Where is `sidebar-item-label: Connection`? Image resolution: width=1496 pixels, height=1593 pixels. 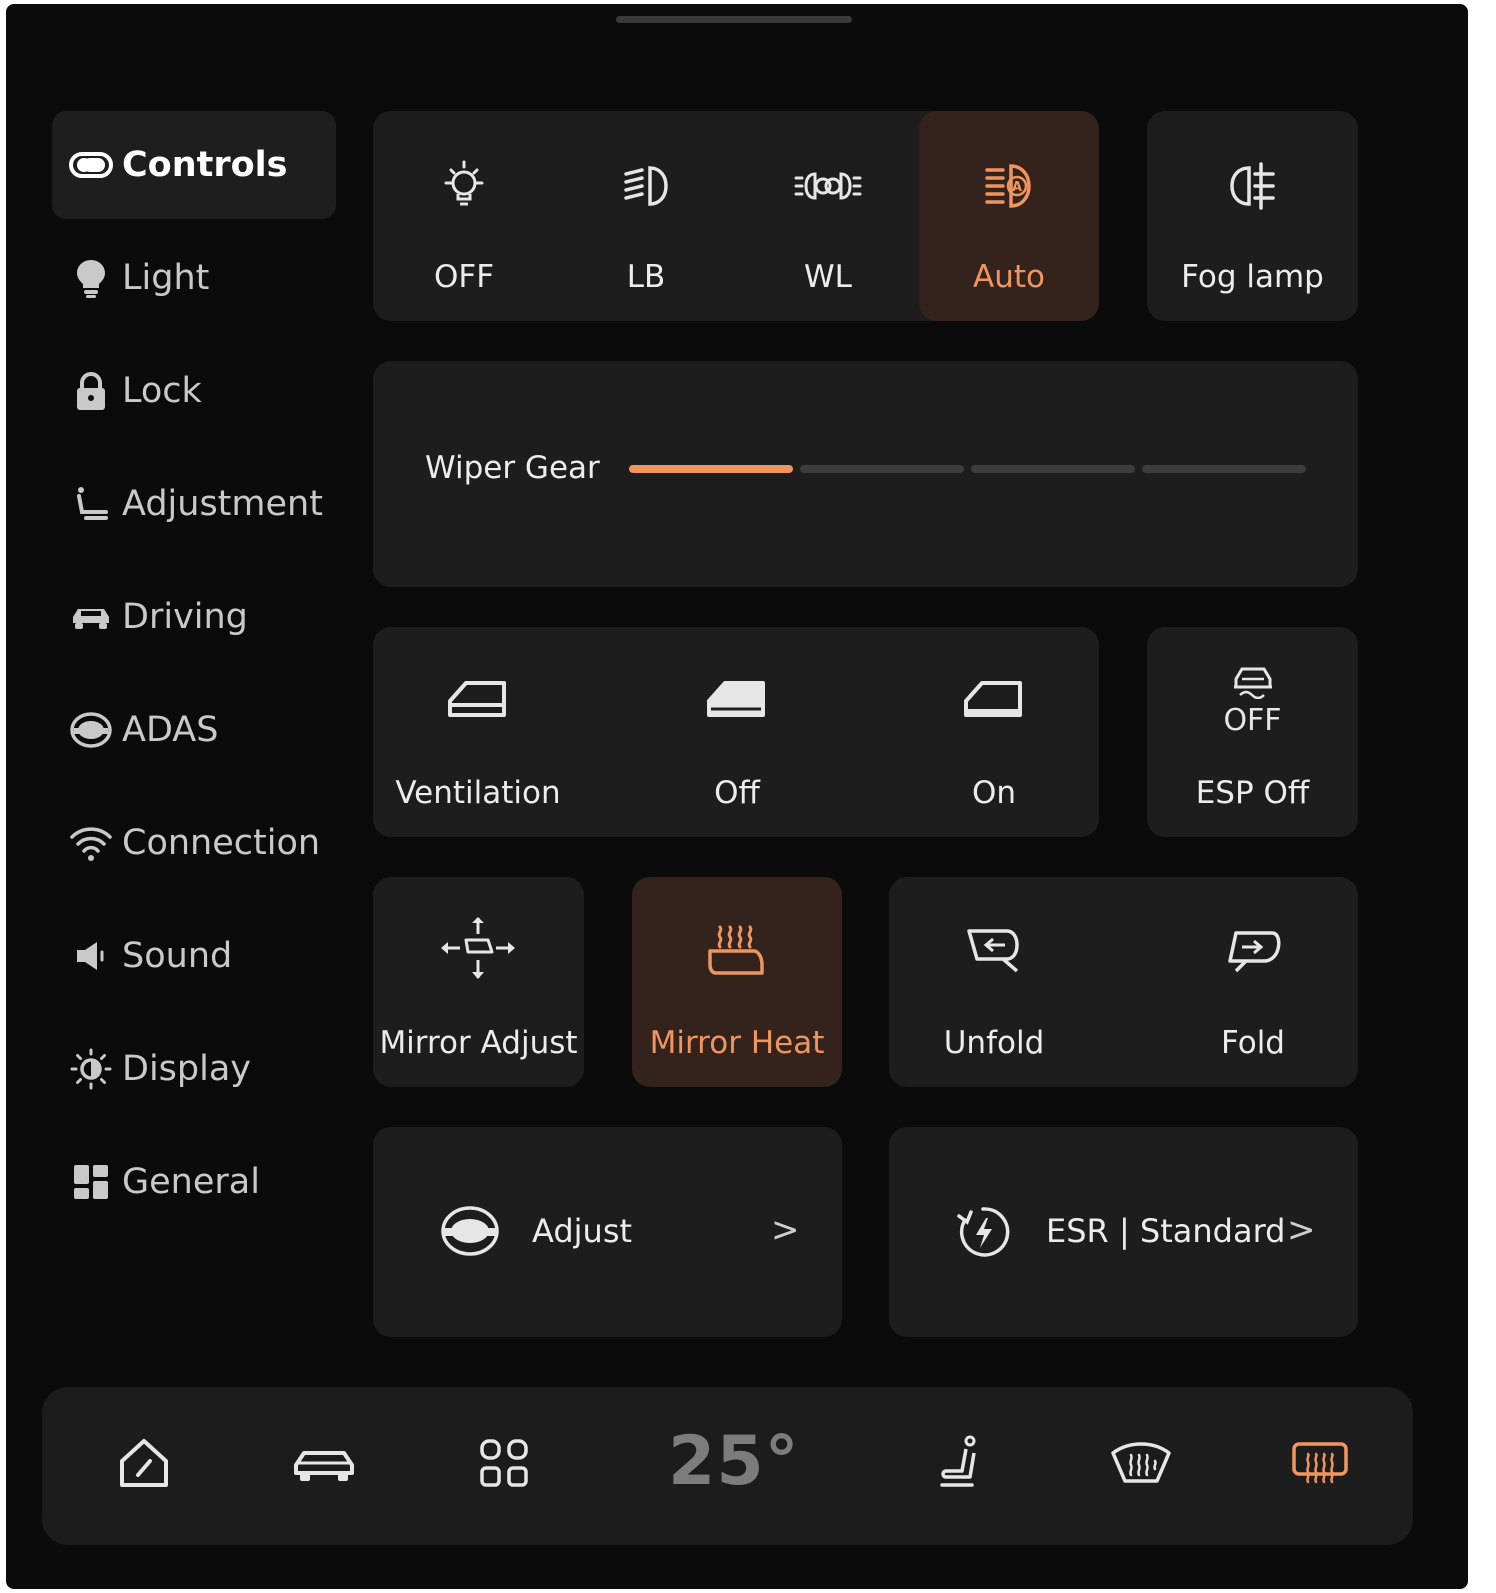
sidebar-item-label: Connection is located at coordinates (221, 843).